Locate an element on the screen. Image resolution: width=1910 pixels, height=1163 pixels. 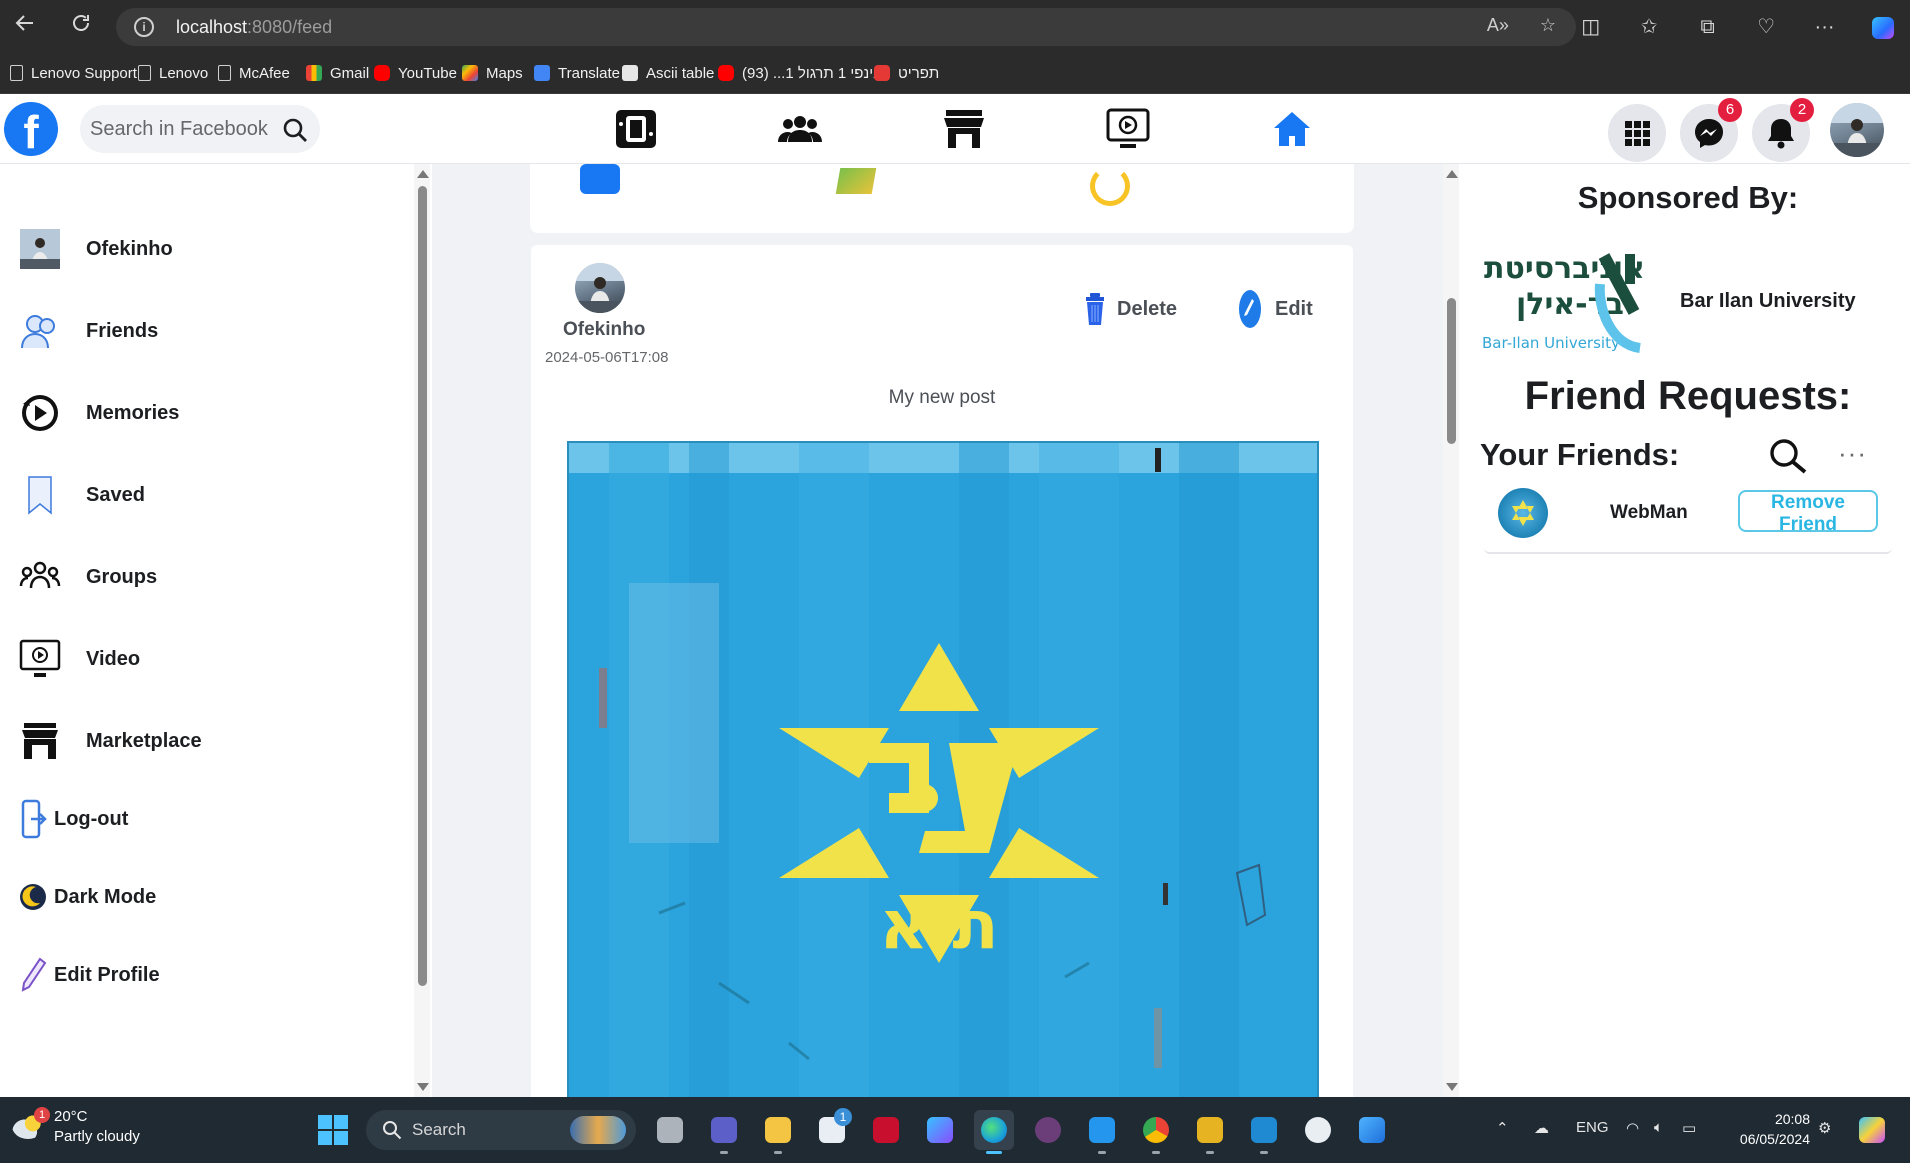
friend-name: WebMan is located at coordinates (1649, 513).